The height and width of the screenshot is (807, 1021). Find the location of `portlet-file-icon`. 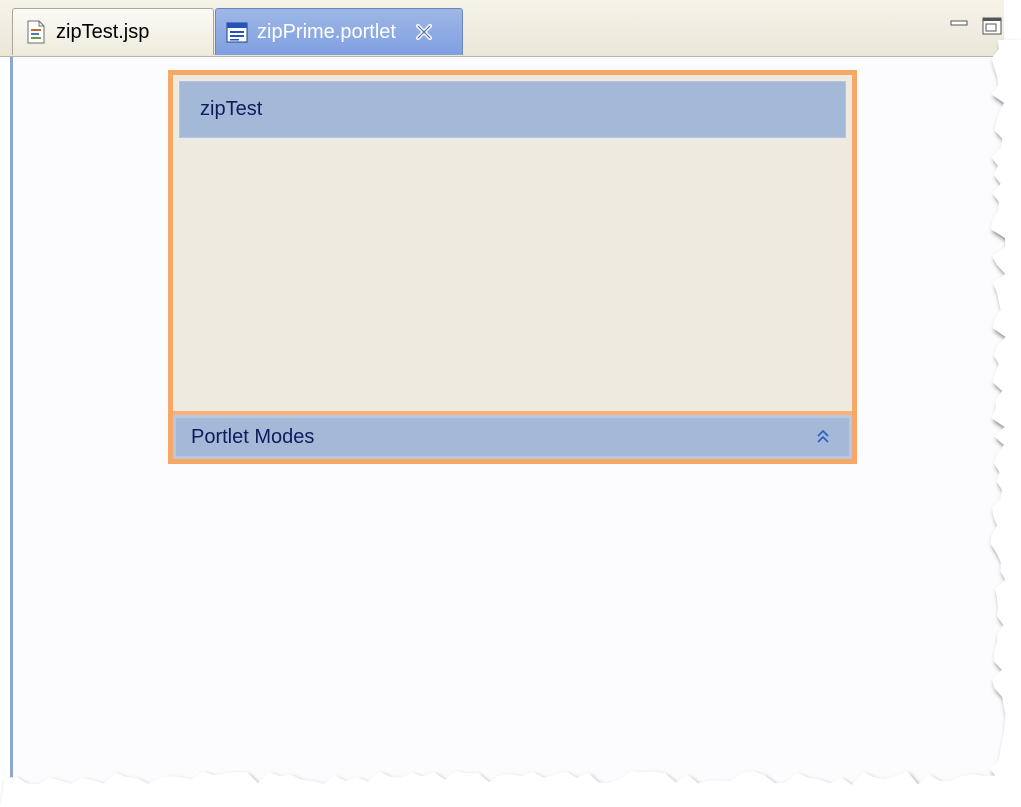

portlet-file-icon is located at coordinates (237, 32).